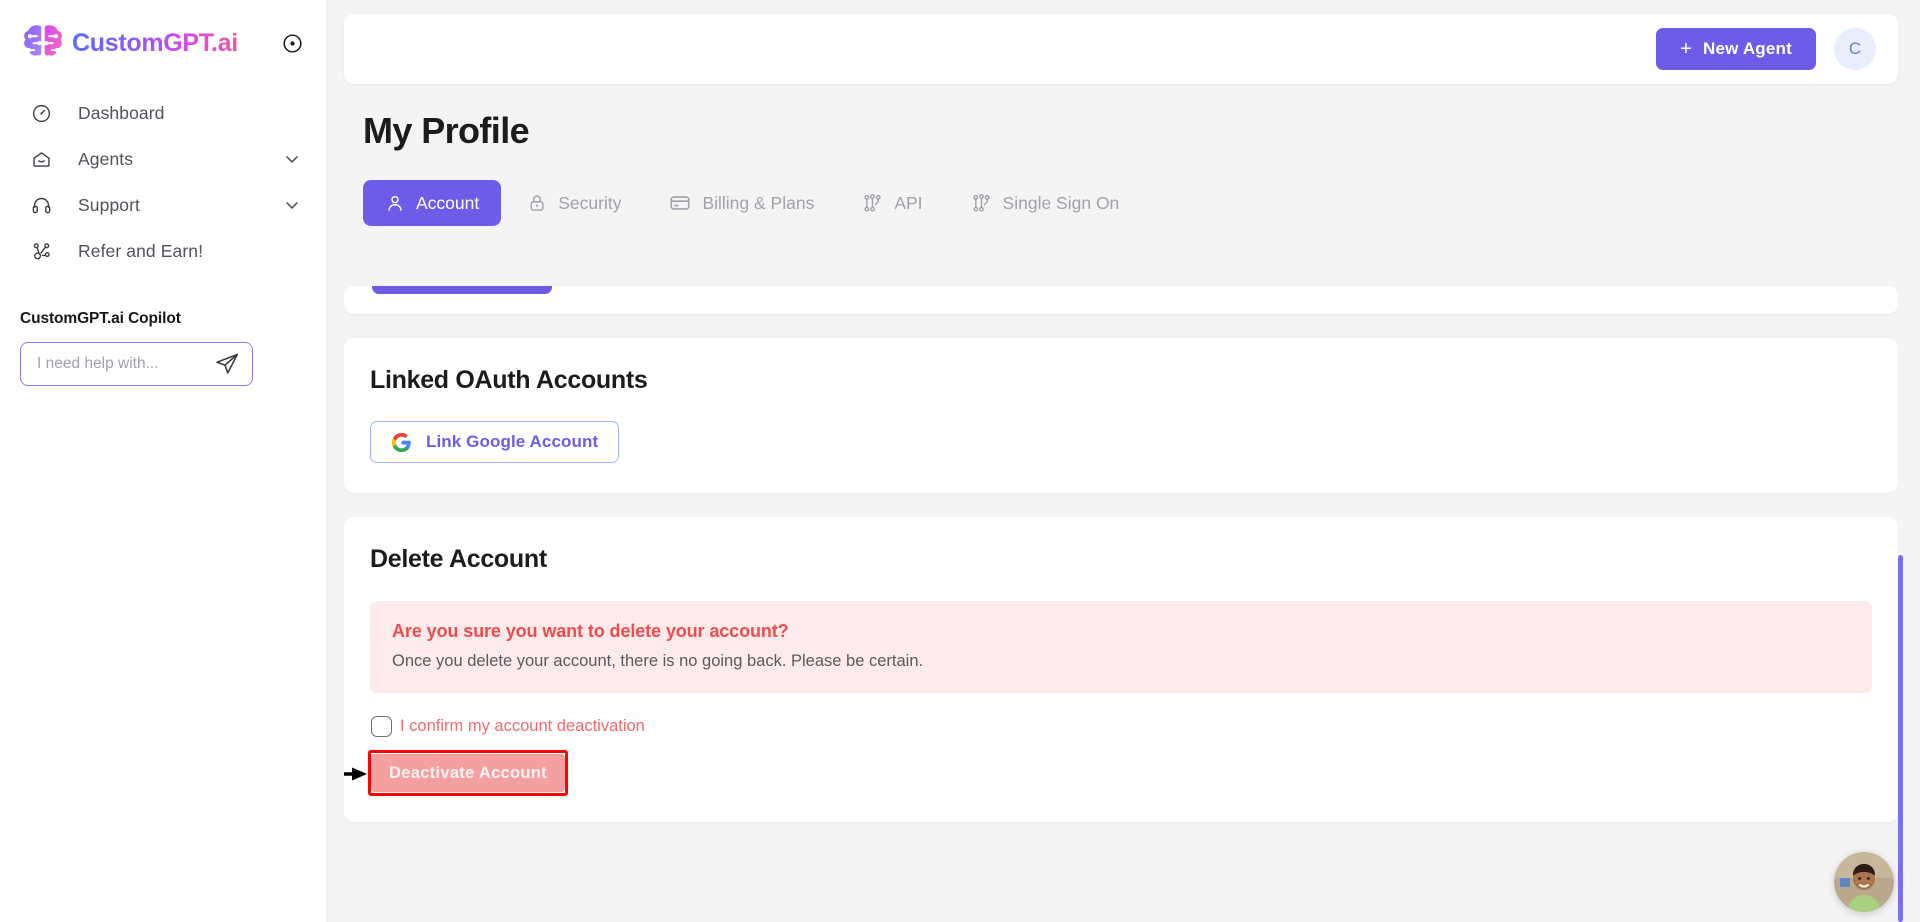  What do you see at coordinates (100, 318) in the screenshot?
I see `copilot-title: CustomGPT.ai Copilot` at bounding box center [100, 318].